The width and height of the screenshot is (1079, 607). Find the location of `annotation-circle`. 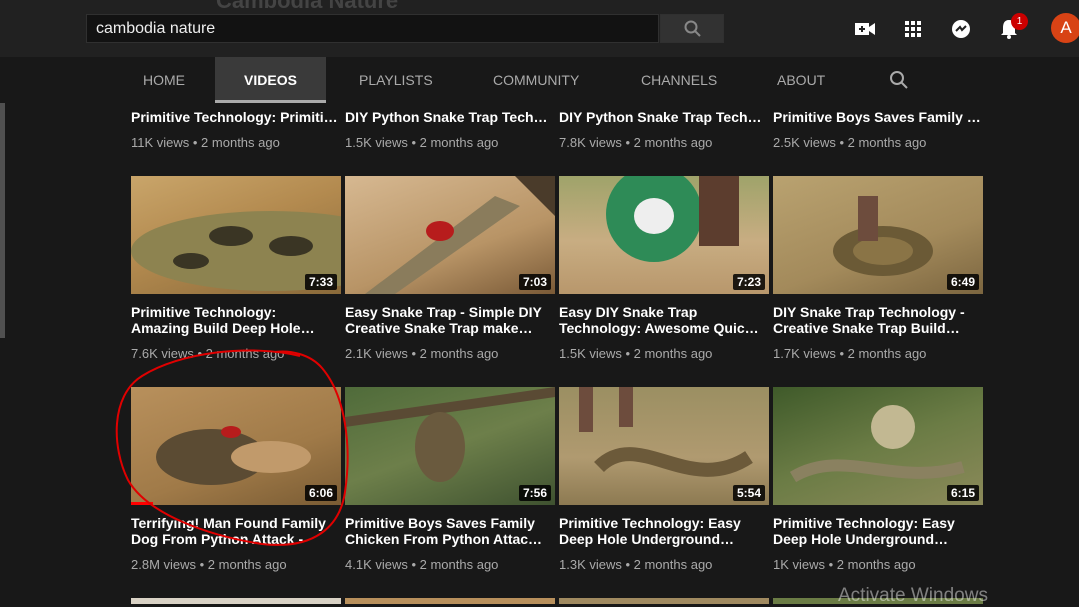

annotation-circle is located at coordinates (232, 447).